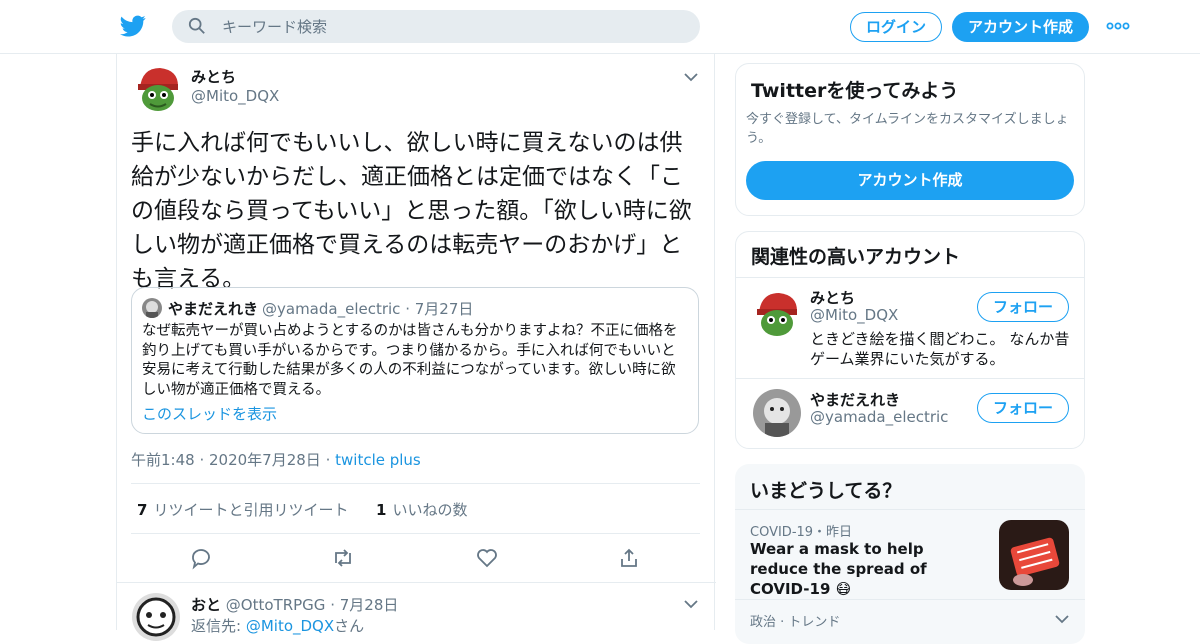 The width and height of the screenshot is (1200, 644). What do you see at coordinates (163, 460) in the screenshot?
I see `tweet-time: 午前1:48` at bounding box center [163, 460].